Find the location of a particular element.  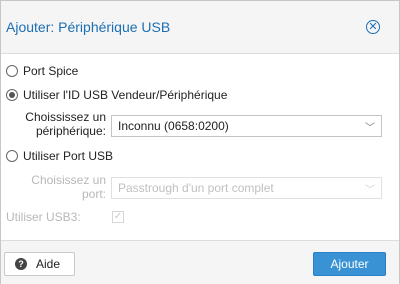

radio-usb-vendor-id: Utiliser l'ID USB Vendeur/Périphérique is located at coordinates (116, 95).